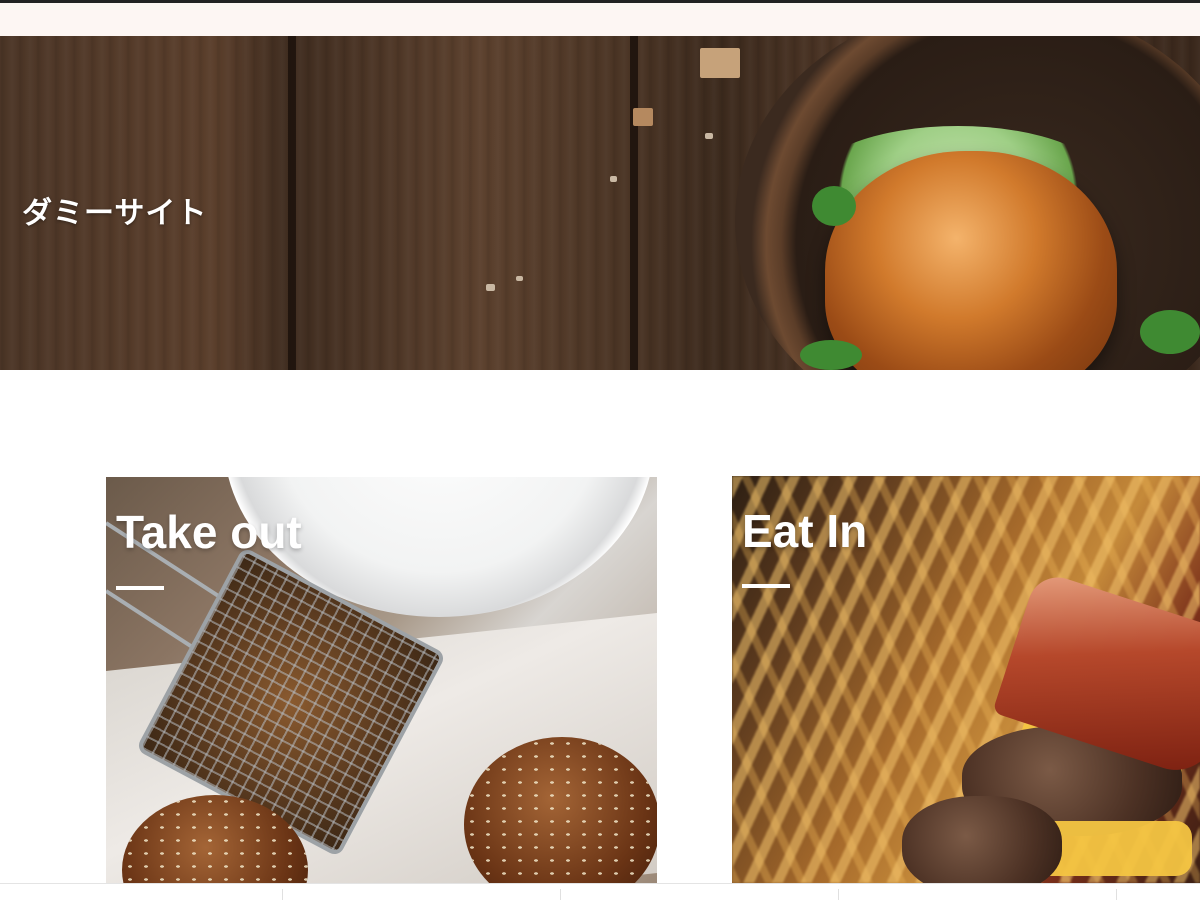 The width and height of the screenshot is (1200, 900). What do you see at coordinates (600, 891) in the screenshot?
I see `bottom-bar` at bounding box center [600, 891].